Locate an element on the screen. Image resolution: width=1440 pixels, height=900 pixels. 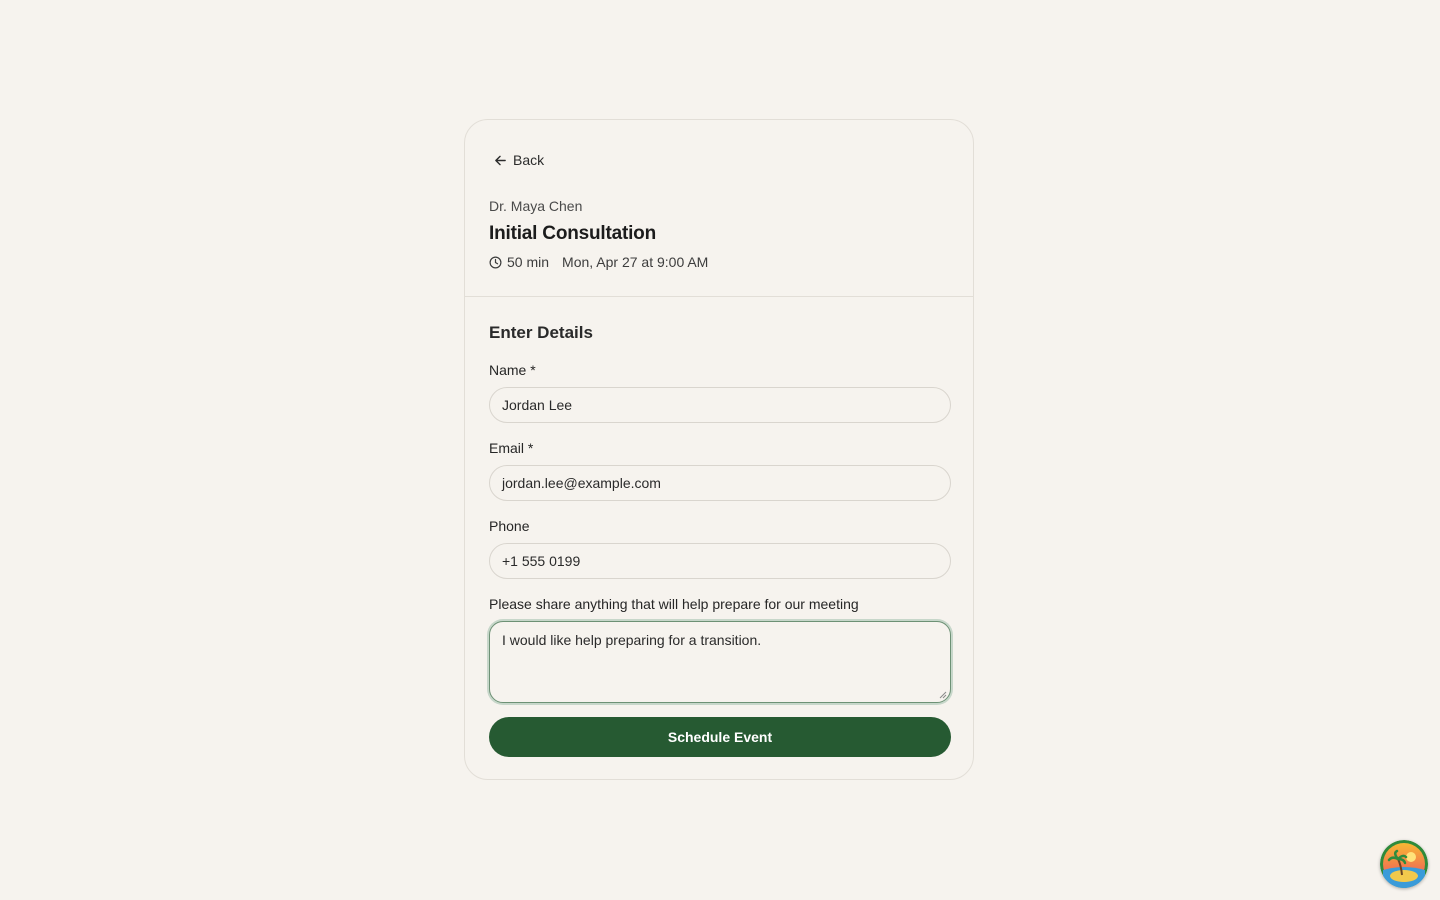
event-title: Initial Consultation is located at coordinates (572, 233).